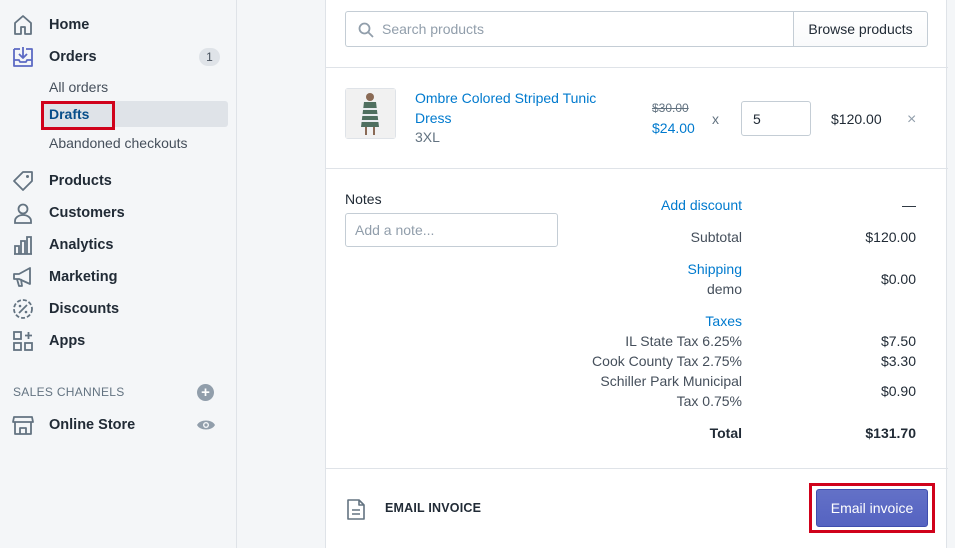 The image size is (955, 548). I want to click on shipping-value: $0.00, so click(898, 279).